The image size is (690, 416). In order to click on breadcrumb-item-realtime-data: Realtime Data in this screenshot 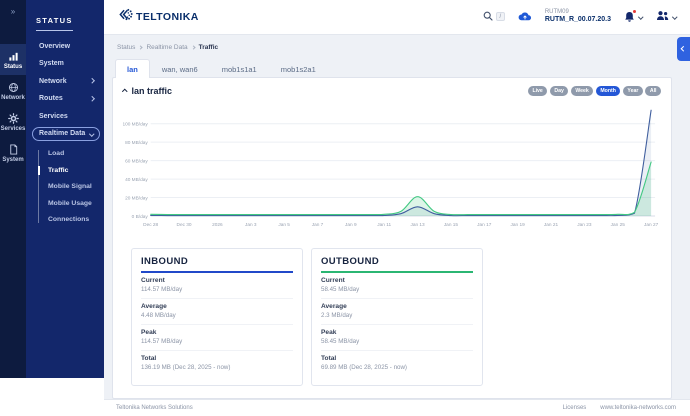, I will do `click(166, 47)`.